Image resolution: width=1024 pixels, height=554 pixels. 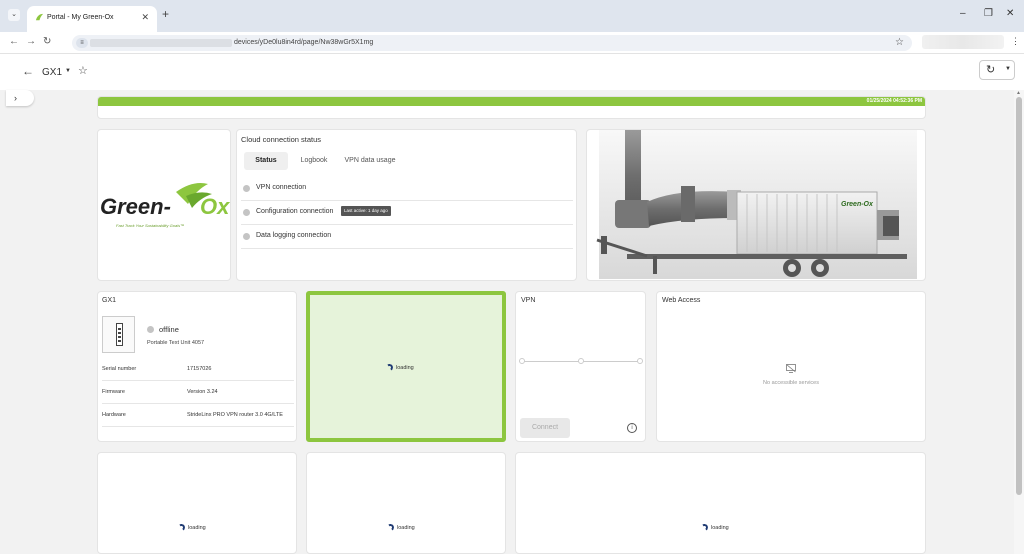 What do you see at coordinates (1019, 296) in the screenshot?
I see `scrollbar-thumb` at bounding box center [1019, 296].